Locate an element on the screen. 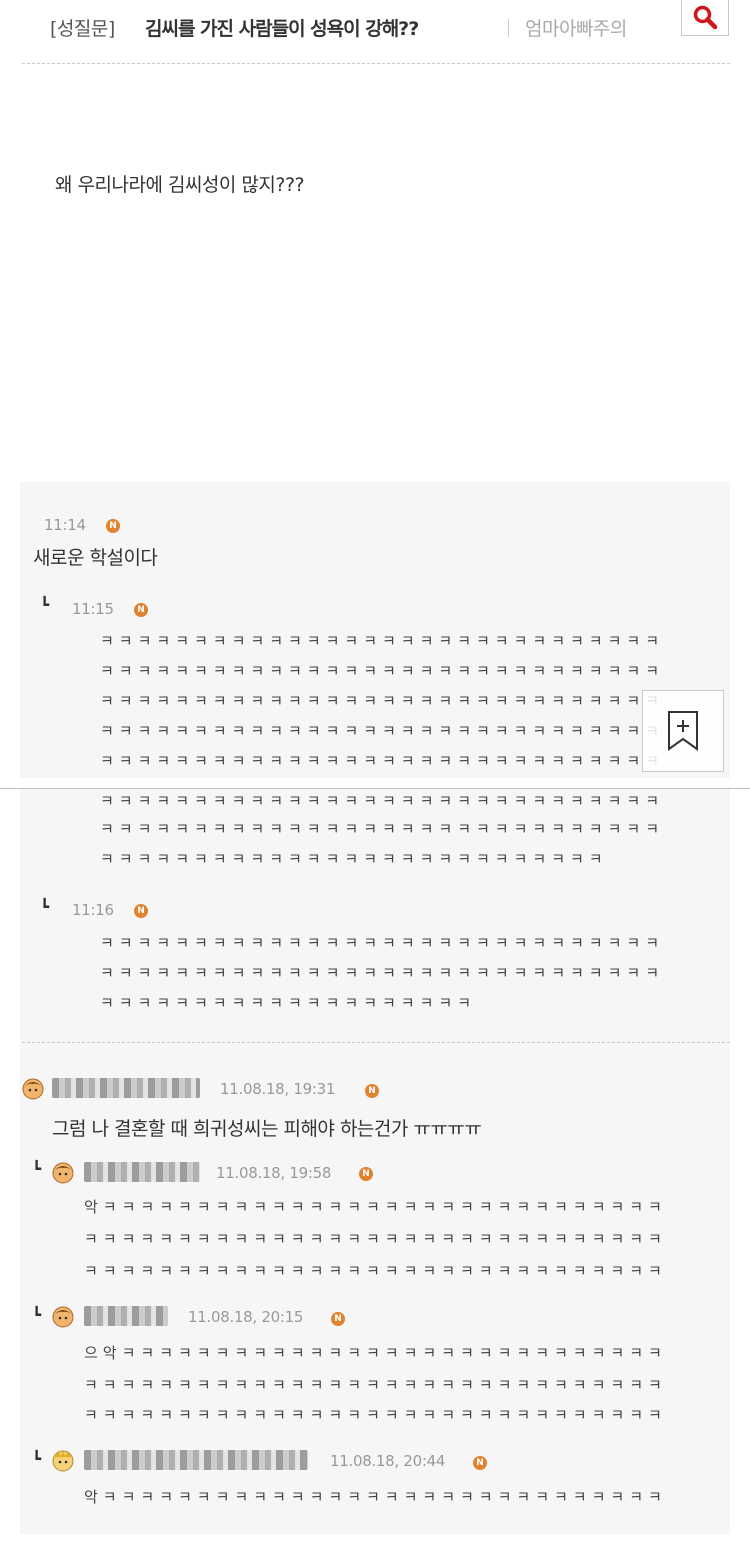  reply-time: 11.08.18, 20:15 is located at coordinates (246, 1317).